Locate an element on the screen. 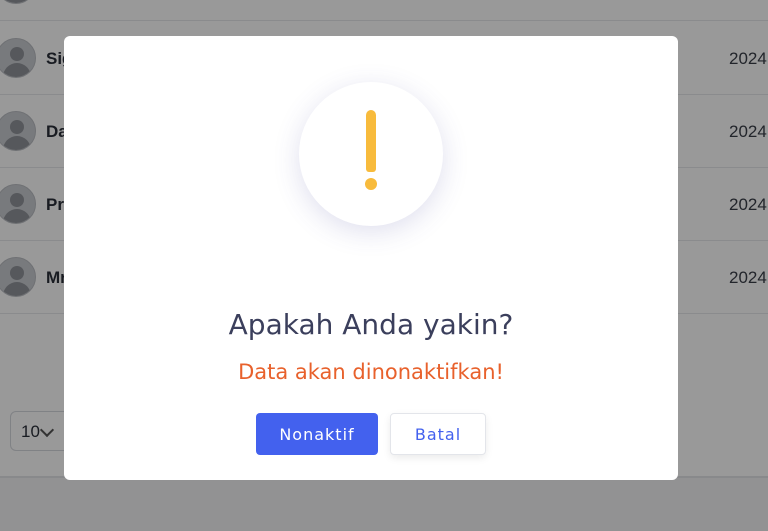  dialog-message: Data akan dinonaktifkan! is located at coordinates (371, 372).